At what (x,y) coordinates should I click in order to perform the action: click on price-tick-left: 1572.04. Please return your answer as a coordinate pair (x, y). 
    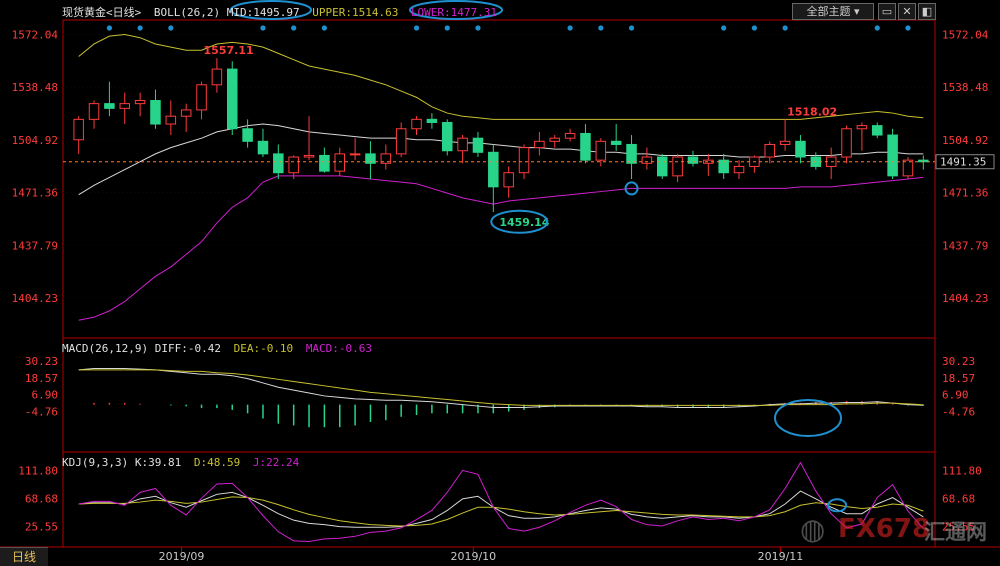
    Looking at the image, I should click on (35, 34).